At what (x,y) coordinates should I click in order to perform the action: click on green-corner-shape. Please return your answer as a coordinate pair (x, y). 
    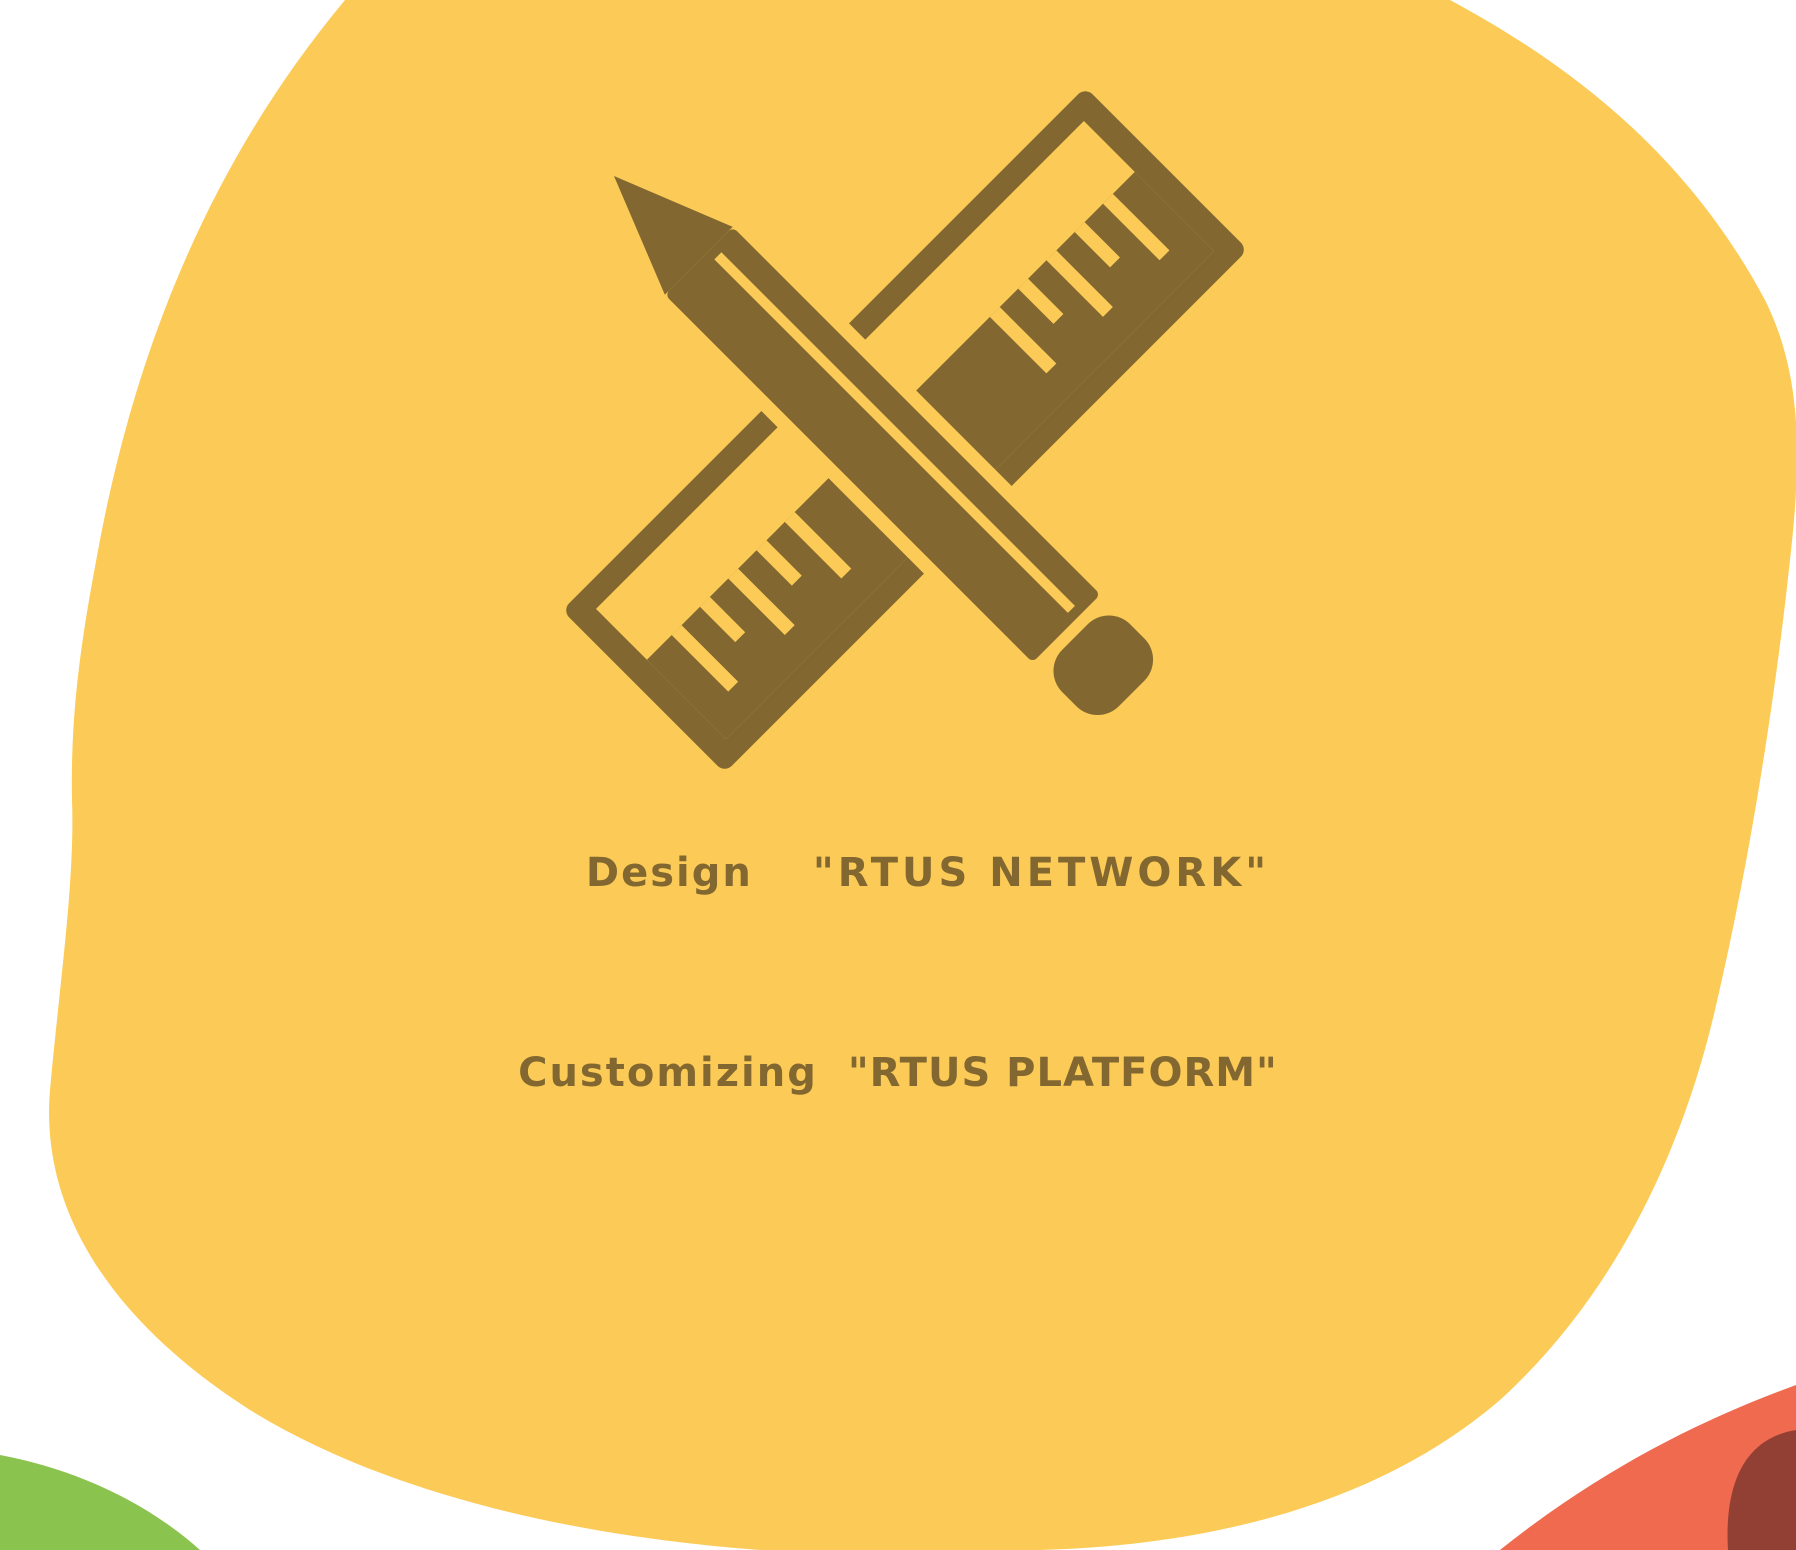
    Looking at the image, I should click on (100, 1502).